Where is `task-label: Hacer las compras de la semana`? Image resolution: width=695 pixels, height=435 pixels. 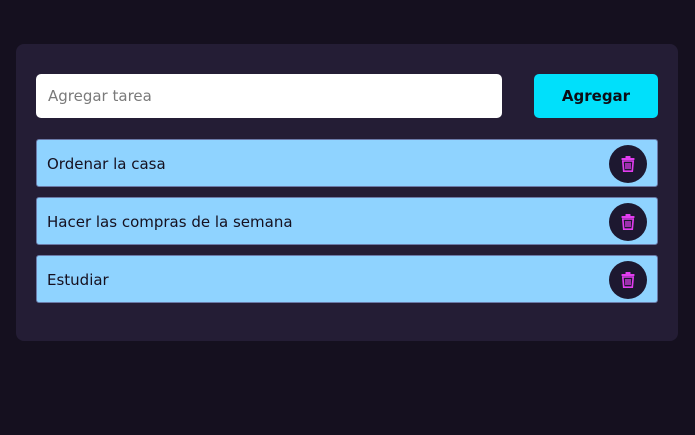 task-label: Hacer las compras de la semana is located at coordinates (170, 222).